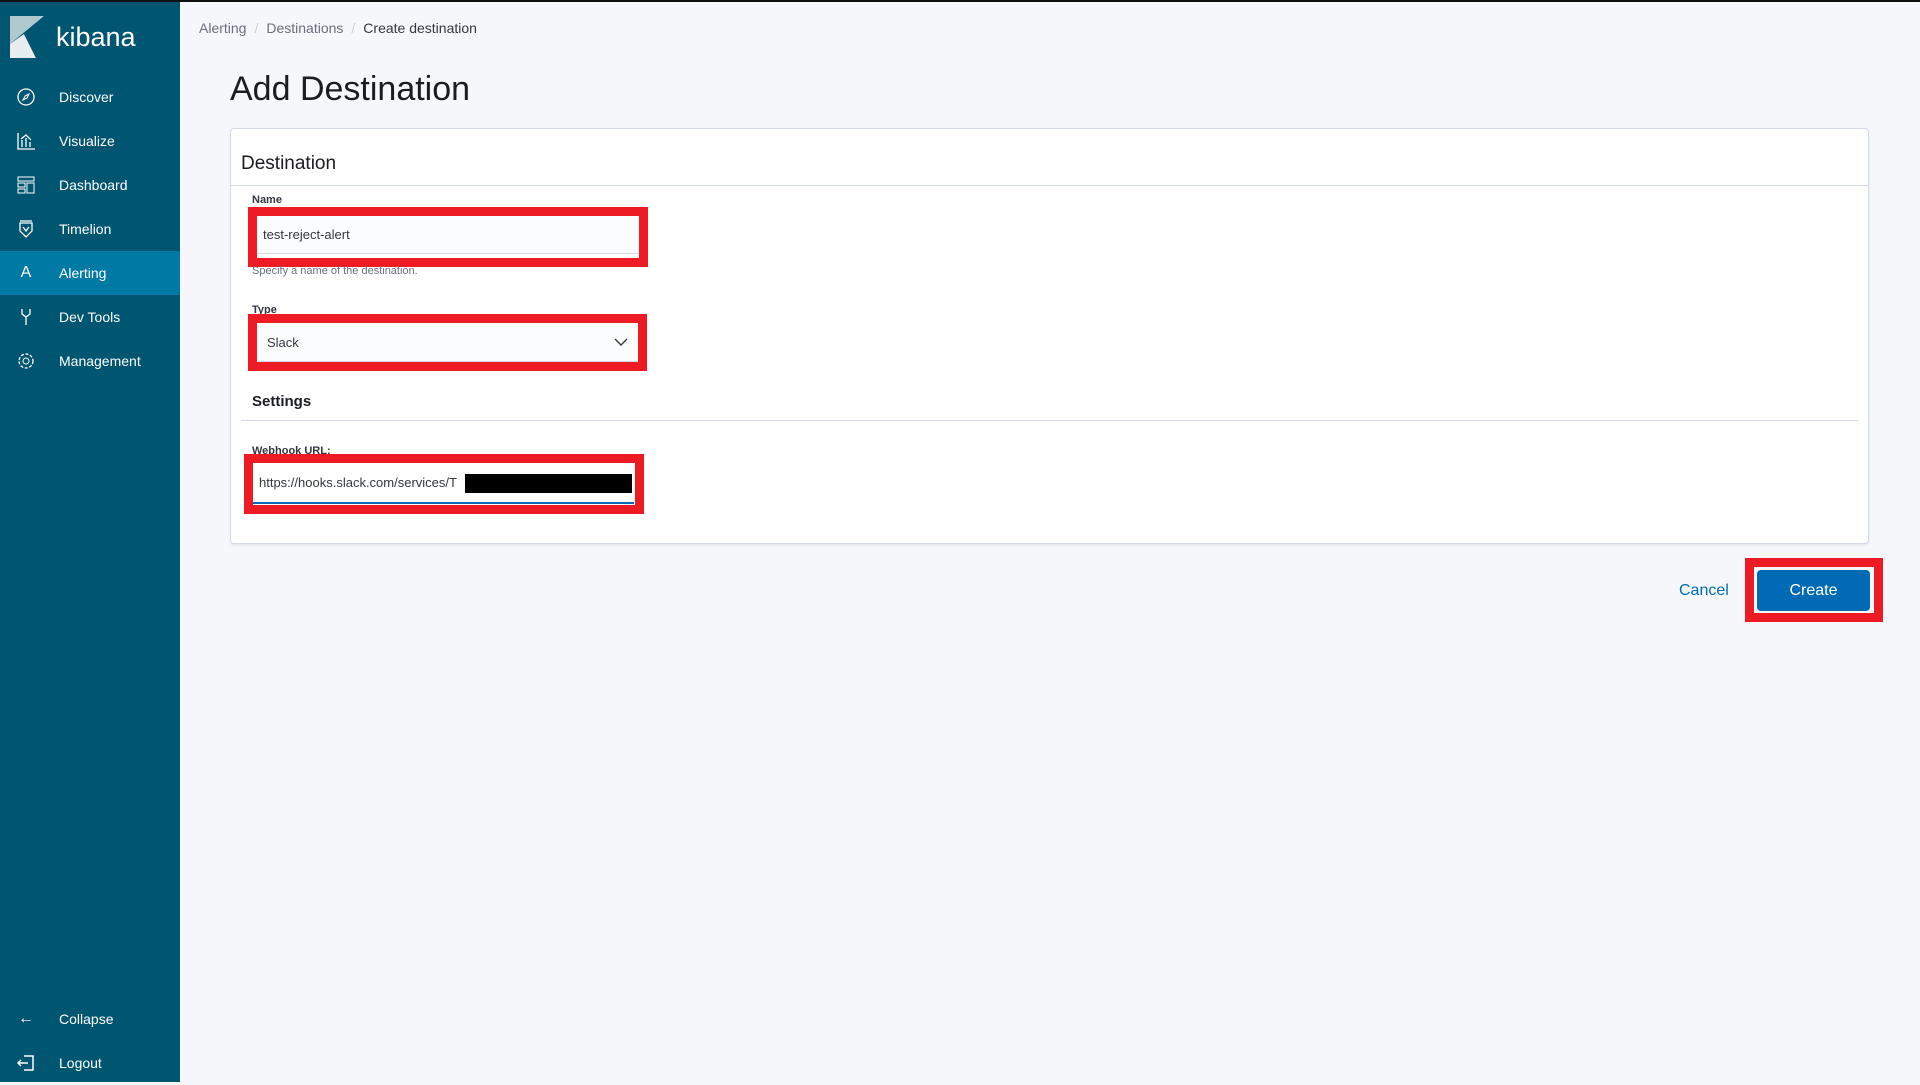  Describe the element at coordinates (621, 342) in the screenshot. I see `chevron-down-icon` at that location.